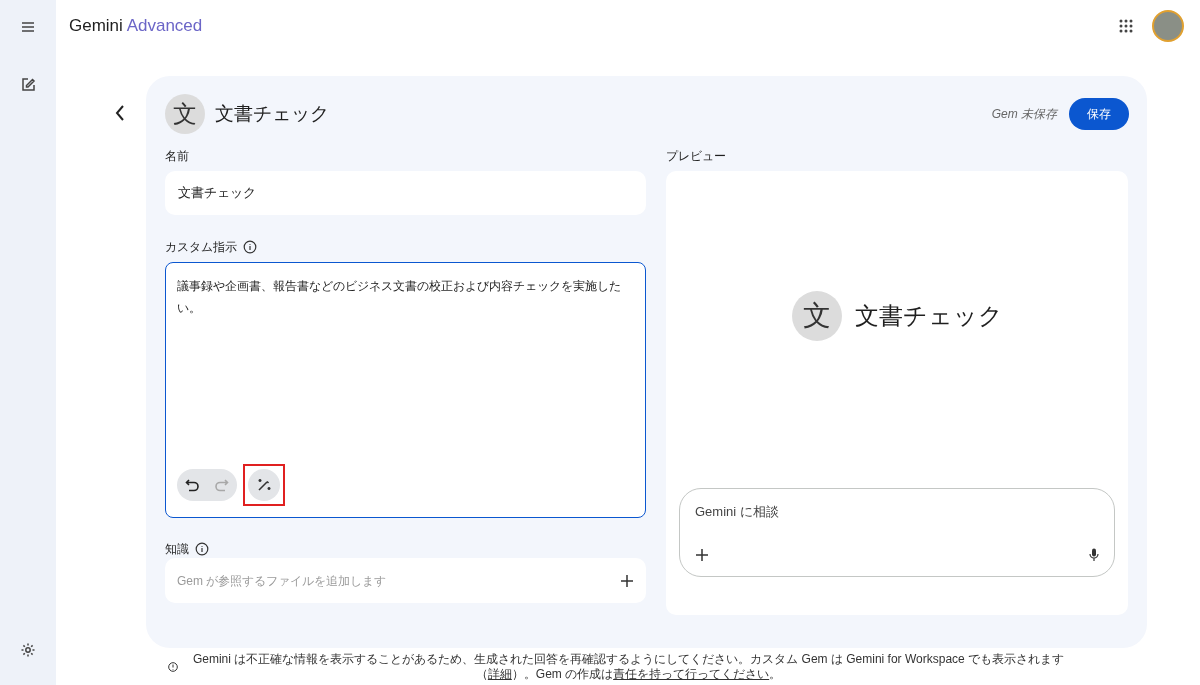  Describe the element at coordinates (177, 549) in the screenshot. I see `field-label: 知識` at that location.